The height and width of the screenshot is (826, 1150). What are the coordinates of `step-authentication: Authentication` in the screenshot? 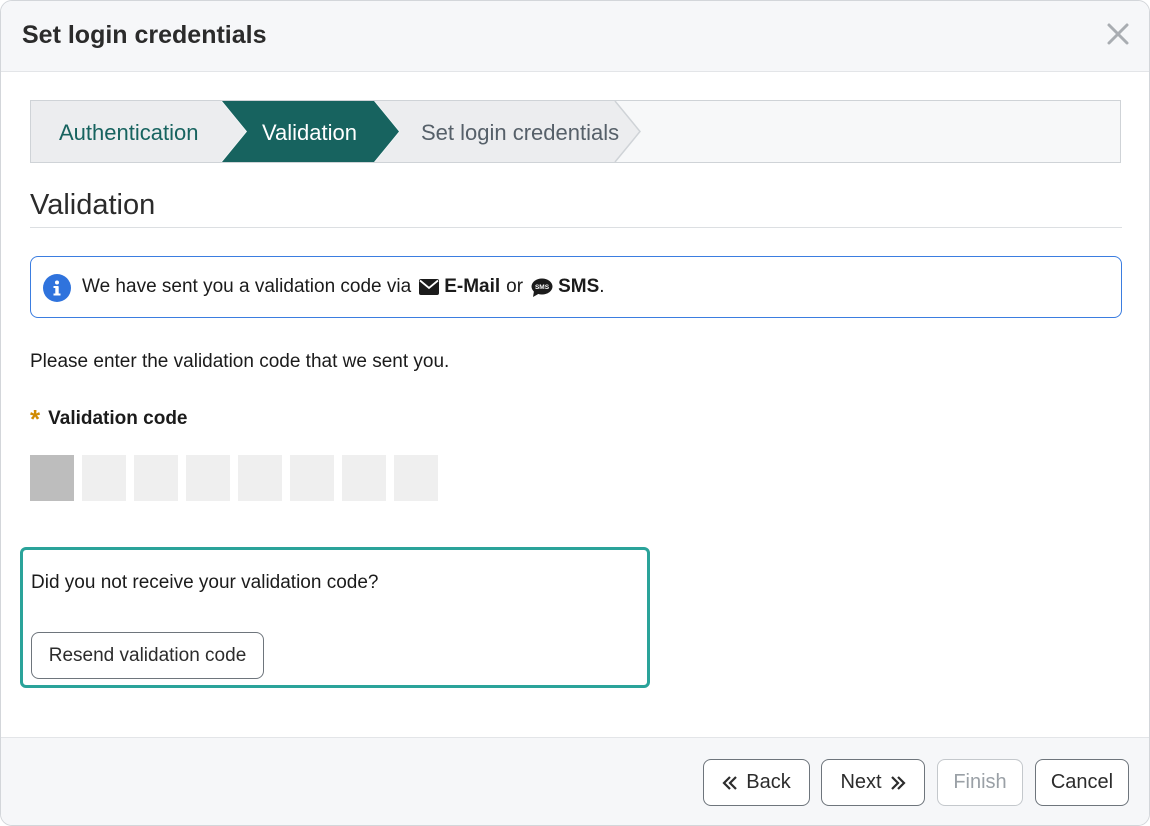 It's located at (128, 133).